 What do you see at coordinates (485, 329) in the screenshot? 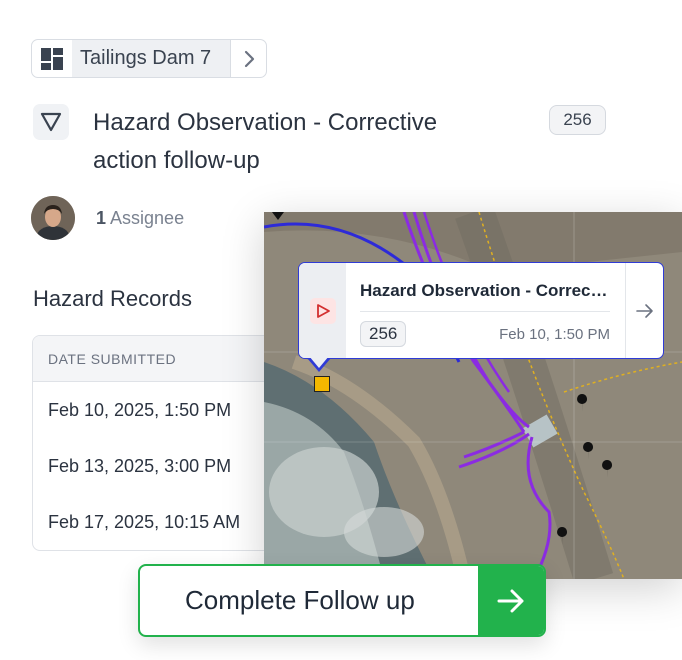
I see `popup-meta: 256 Feb 10, 1:50 PM` at bounding box center [485, 329].